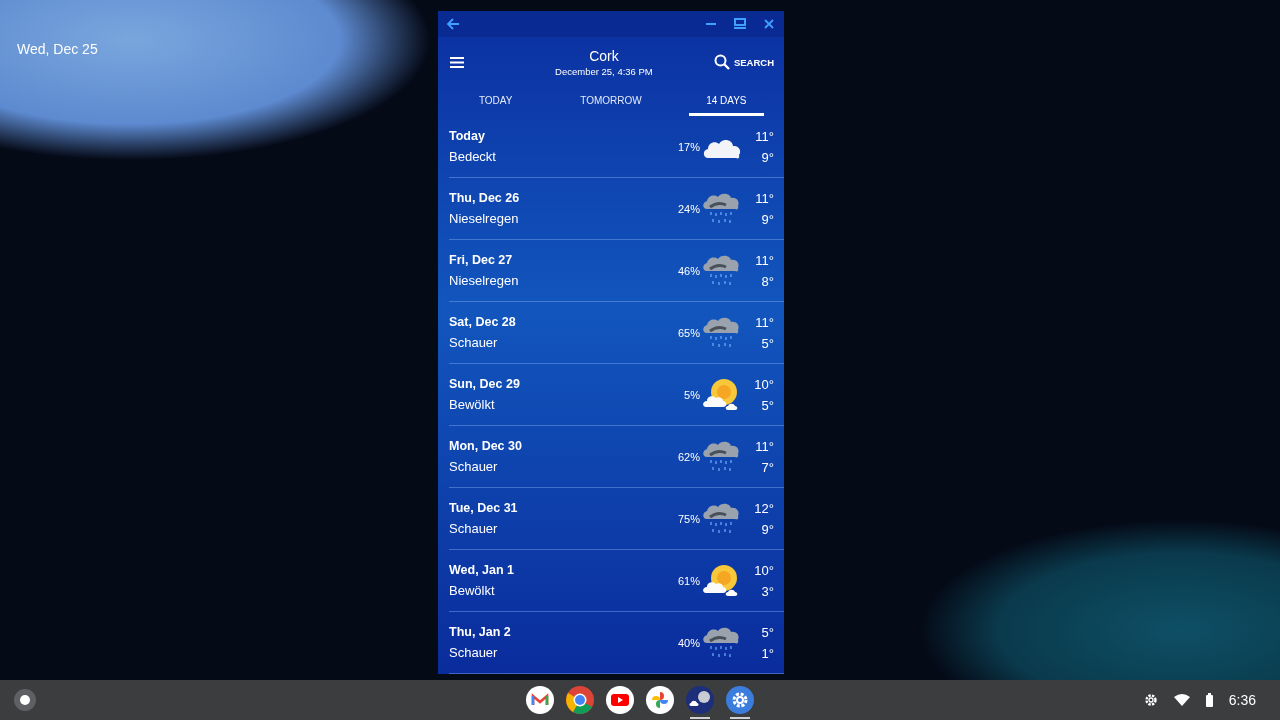 The image size is (1280, 720). What do you see at coordinates (611, 97) in the screenshot?
I see `tab: TOMORROW` at bounding box center [611, 97].